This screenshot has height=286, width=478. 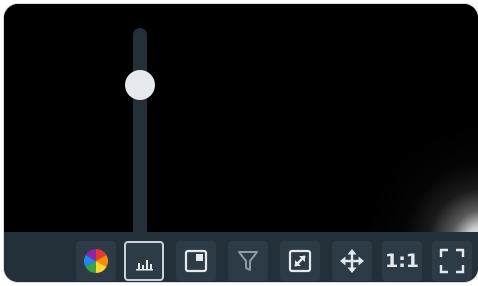 I want to click on actual-size-button: 1:1, so click(x=402, y=261).